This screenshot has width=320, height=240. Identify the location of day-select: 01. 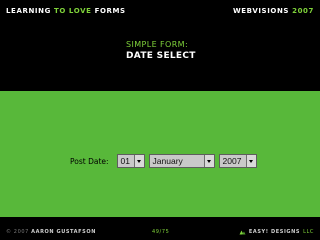
(130, 161).